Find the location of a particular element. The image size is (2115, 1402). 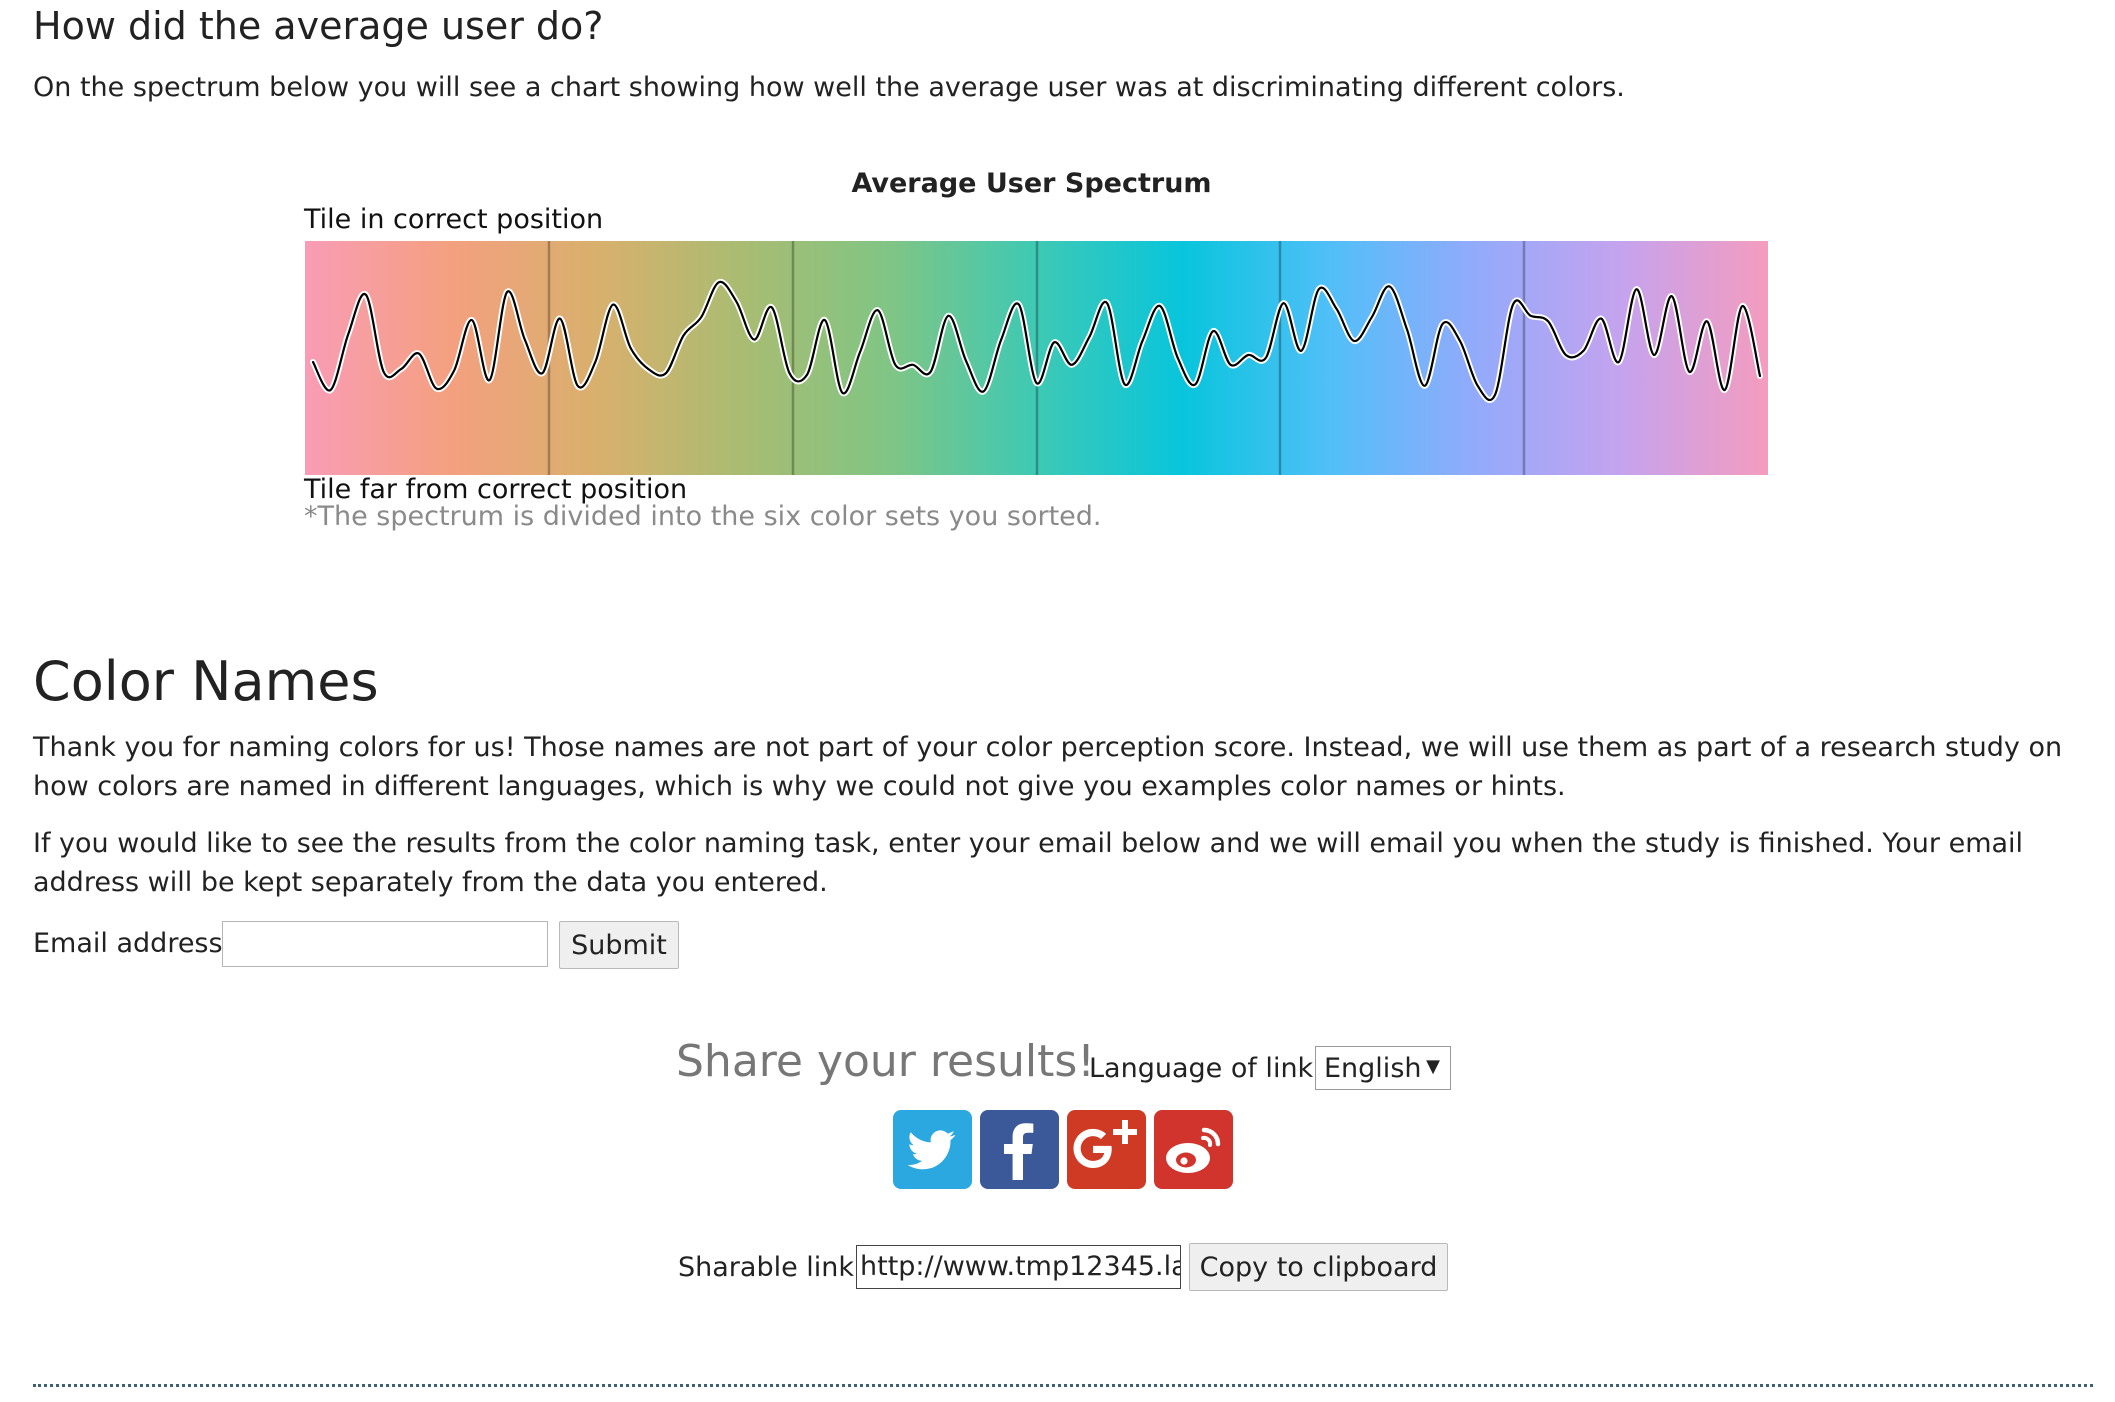

twitter-icon is located at coordinates (931, 1150).